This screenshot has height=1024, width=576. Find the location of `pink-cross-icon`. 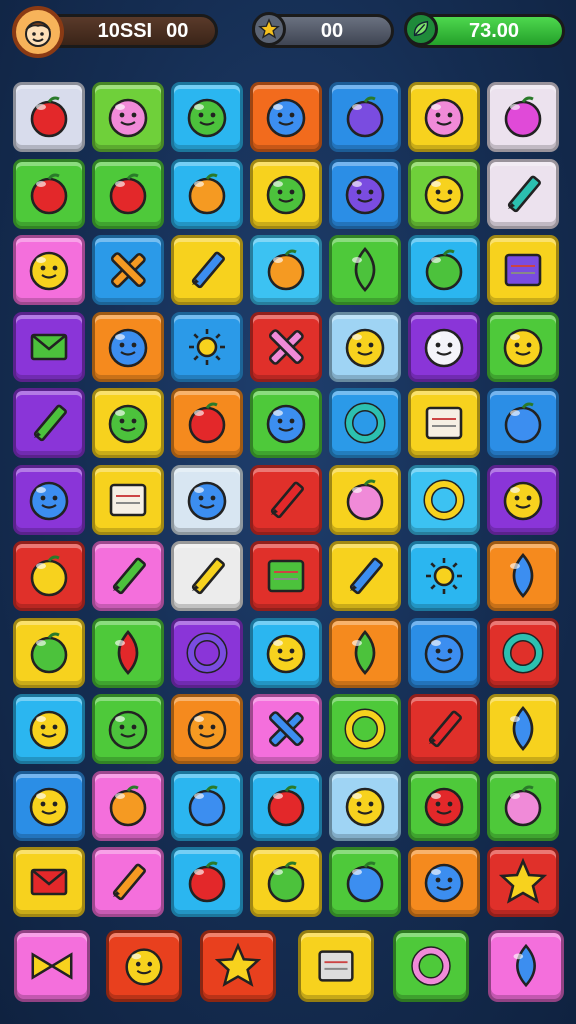

pink-cross-icon is located at coordinates (286, 346).